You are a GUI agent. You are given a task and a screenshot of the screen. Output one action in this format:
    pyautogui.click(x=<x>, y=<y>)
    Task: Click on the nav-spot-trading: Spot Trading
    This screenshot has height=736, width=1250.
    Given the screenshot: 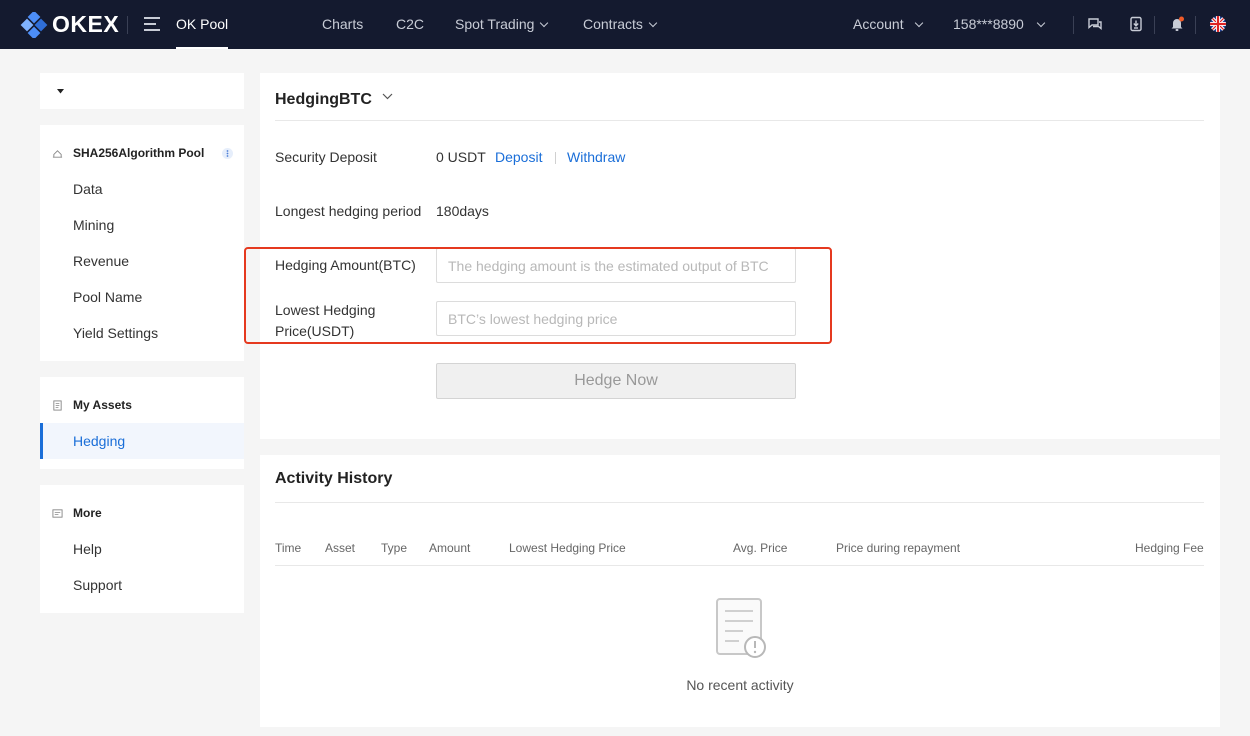 What is the action you would take?
    pyautogui.click(x=502, y=24)
    